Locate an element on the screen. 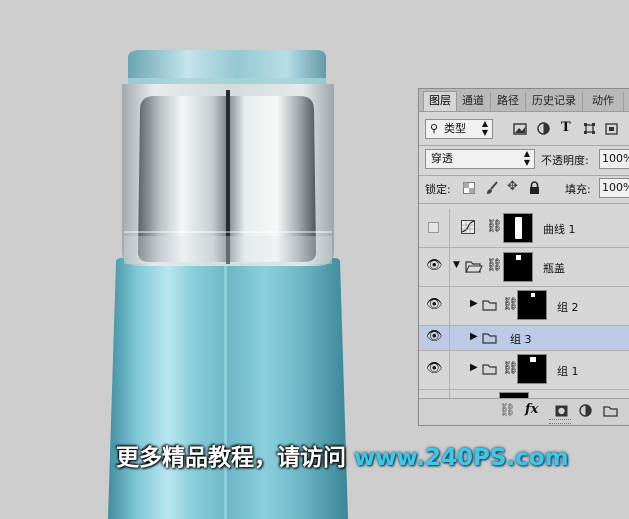 The height and width of the screenshot is (519, 629). blend-mode-value: 穿透 is located at coordinates (442, 158).